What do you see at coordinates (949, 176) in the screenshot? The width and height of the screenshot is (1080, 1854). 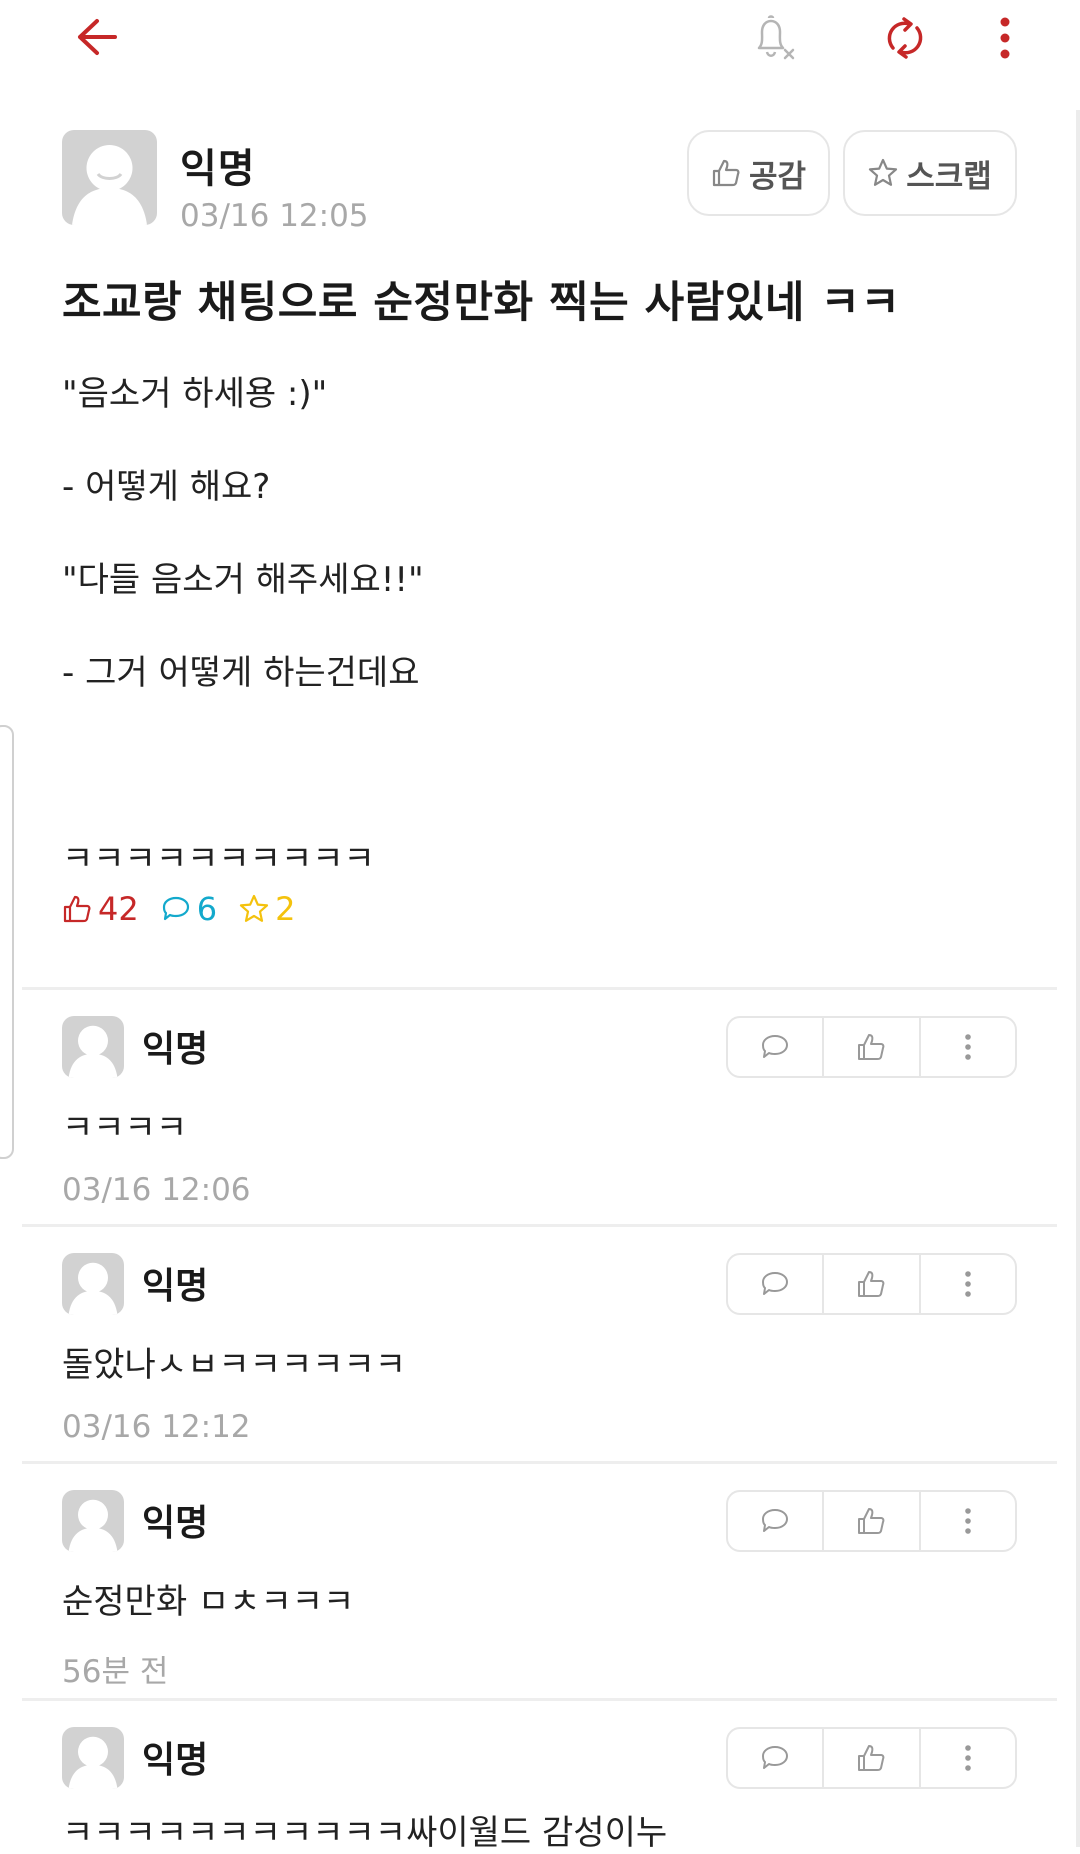 I see `scrap-button-label: 스크랩` at bounding box center [949, 176].